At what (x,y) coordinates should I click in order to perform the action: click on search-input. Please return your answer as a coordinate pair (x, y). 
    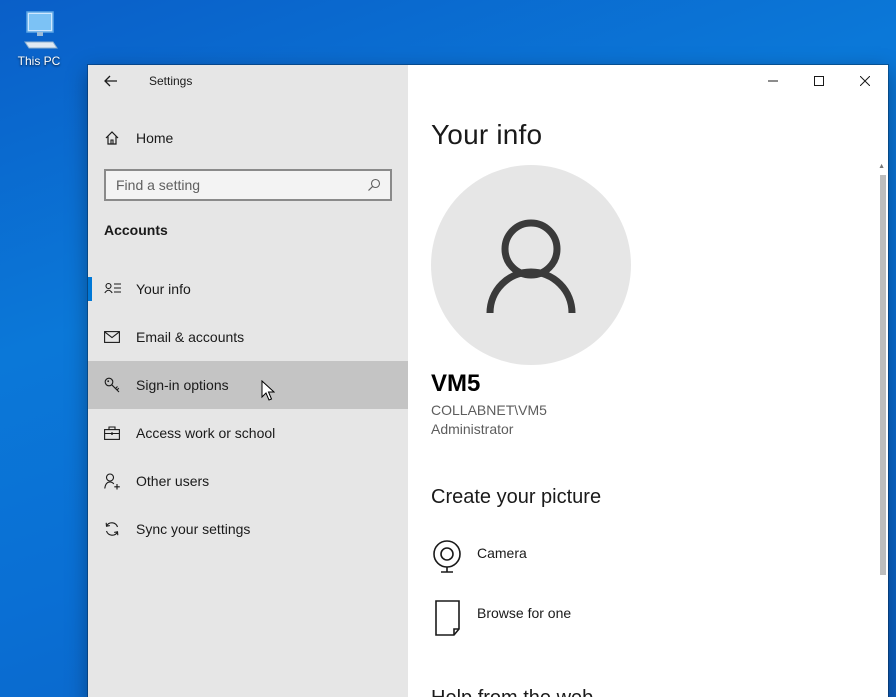
    Looking at the image, I should click on (236, 185).